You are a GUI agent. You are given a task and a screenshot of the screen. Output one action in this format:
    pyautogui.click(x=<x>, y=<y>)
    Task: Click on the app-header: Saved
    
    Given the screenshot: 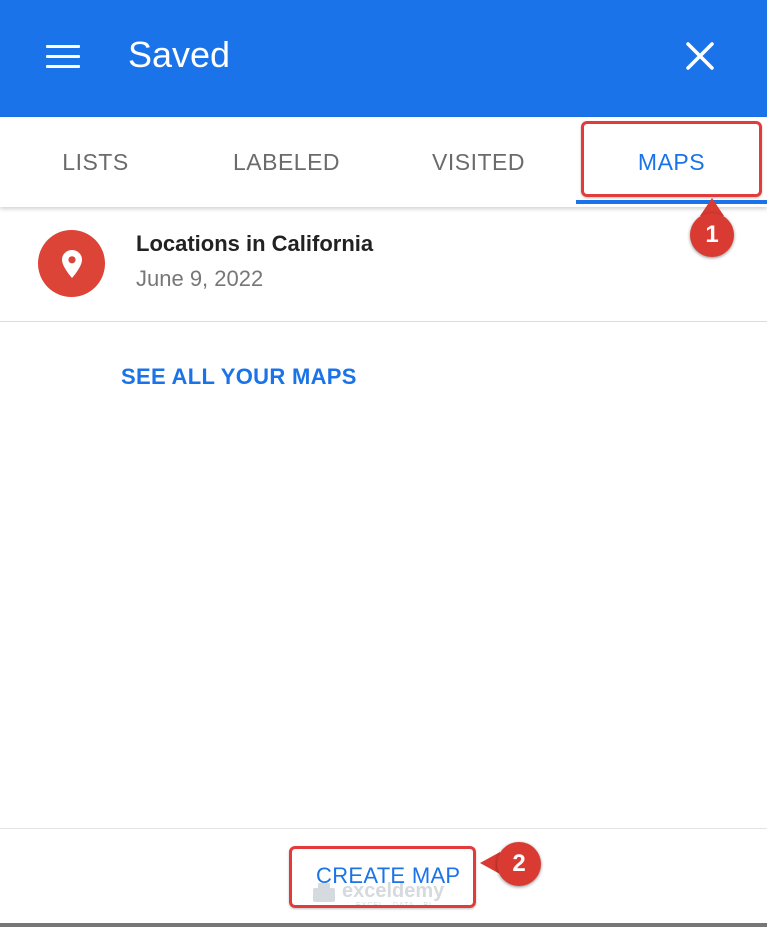 What is the action you would take?
    pyautogui.click(x=383, y=58)
    